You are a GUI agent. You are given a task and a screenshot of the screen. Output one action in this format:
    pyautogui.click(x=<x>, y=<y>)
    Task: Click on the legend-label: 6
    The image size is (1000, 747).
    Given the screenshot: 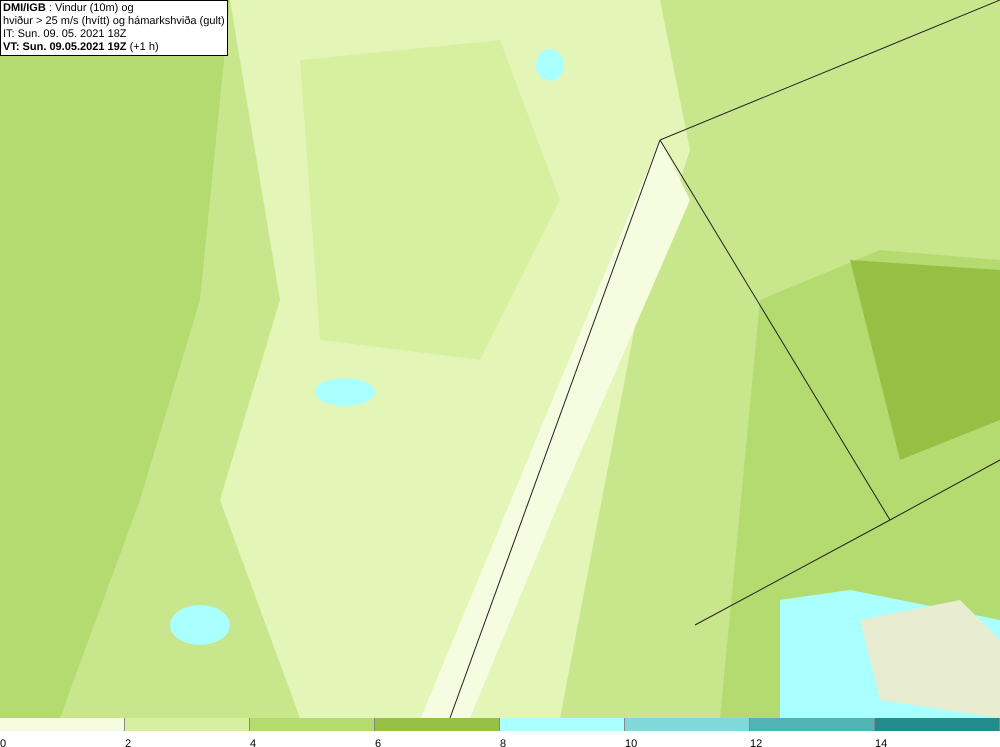 What is the action you would take?
    pyautogui.click(x=378, y=742)
    